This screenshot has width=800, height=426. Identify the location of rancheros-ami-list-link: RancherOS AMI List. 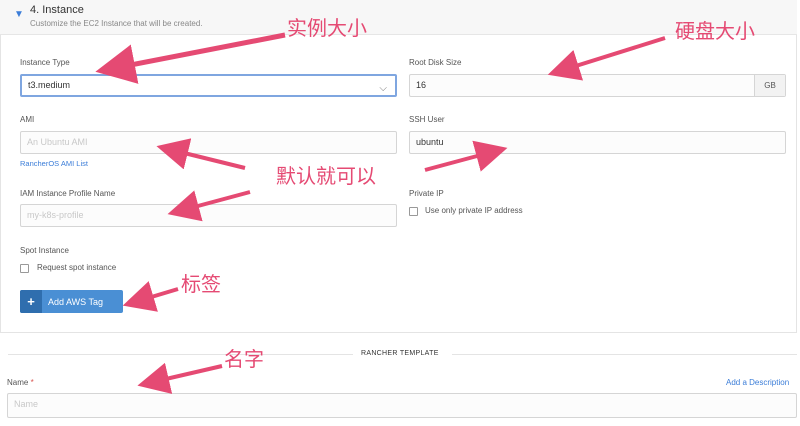
(54, 163).